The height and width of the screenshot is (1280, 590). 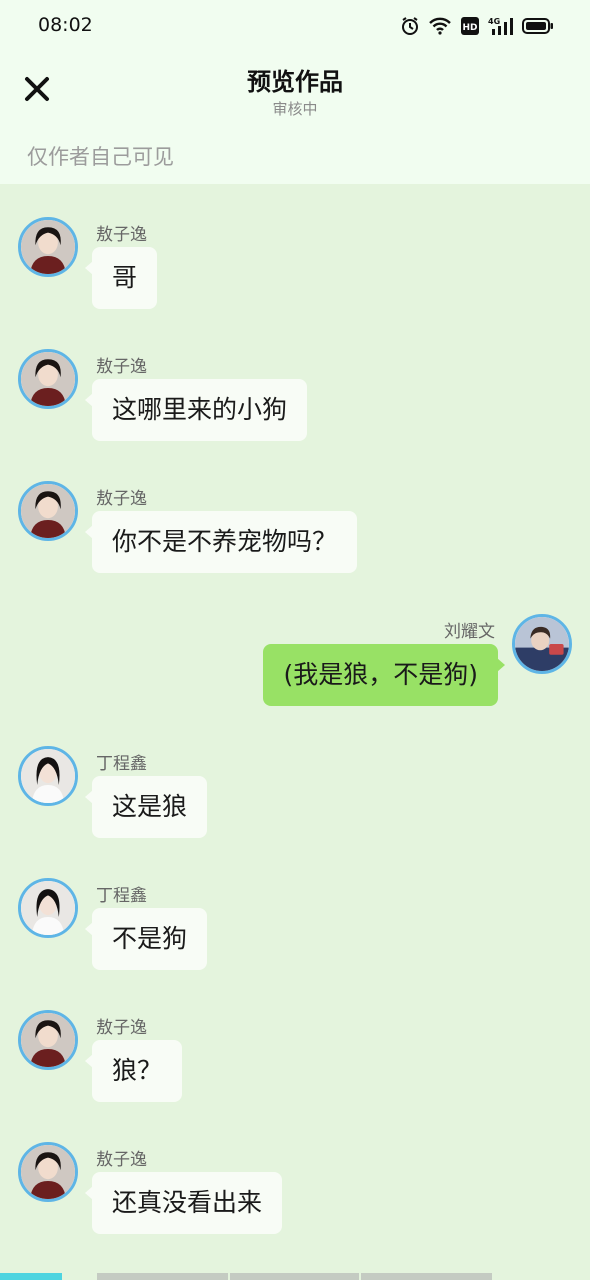 What do you see at coordinates (501, 26) in the screenshot?
I see `signal-4g-icon: 4G` at bounding box center [501, 26].